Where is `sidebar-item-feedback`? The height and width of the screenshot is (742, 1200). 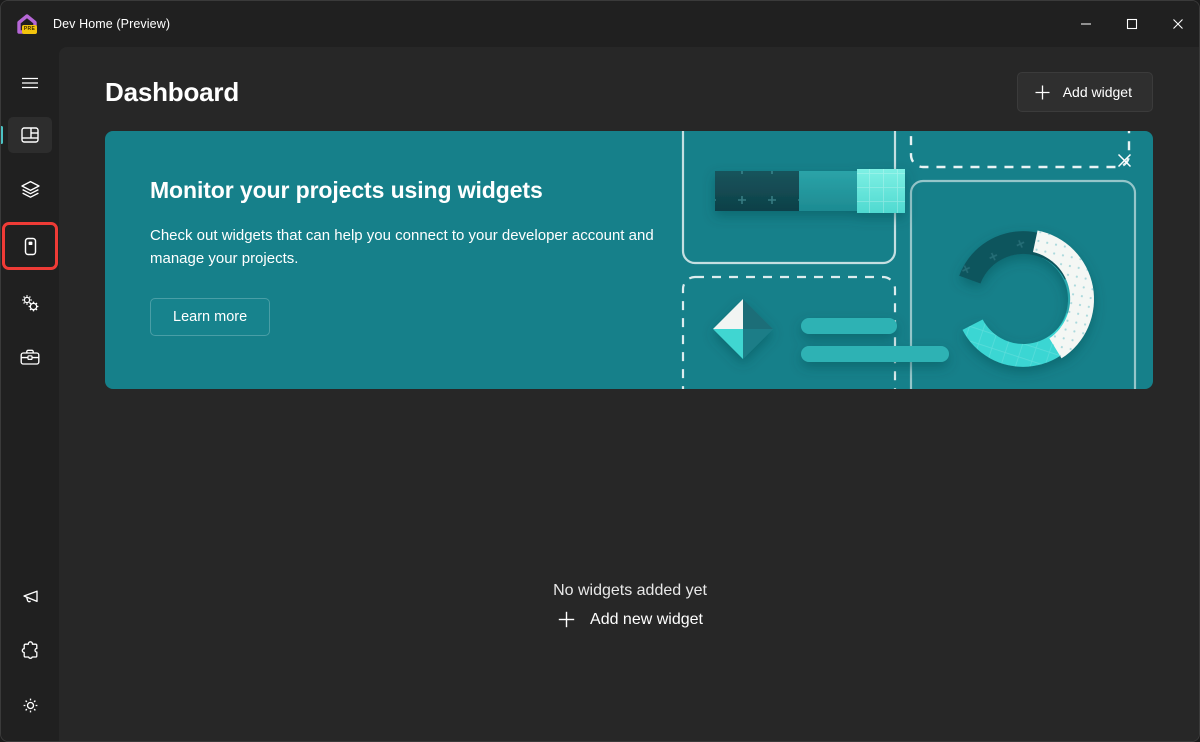
sidebar-item-feedback is located at coordinates (30, 597).